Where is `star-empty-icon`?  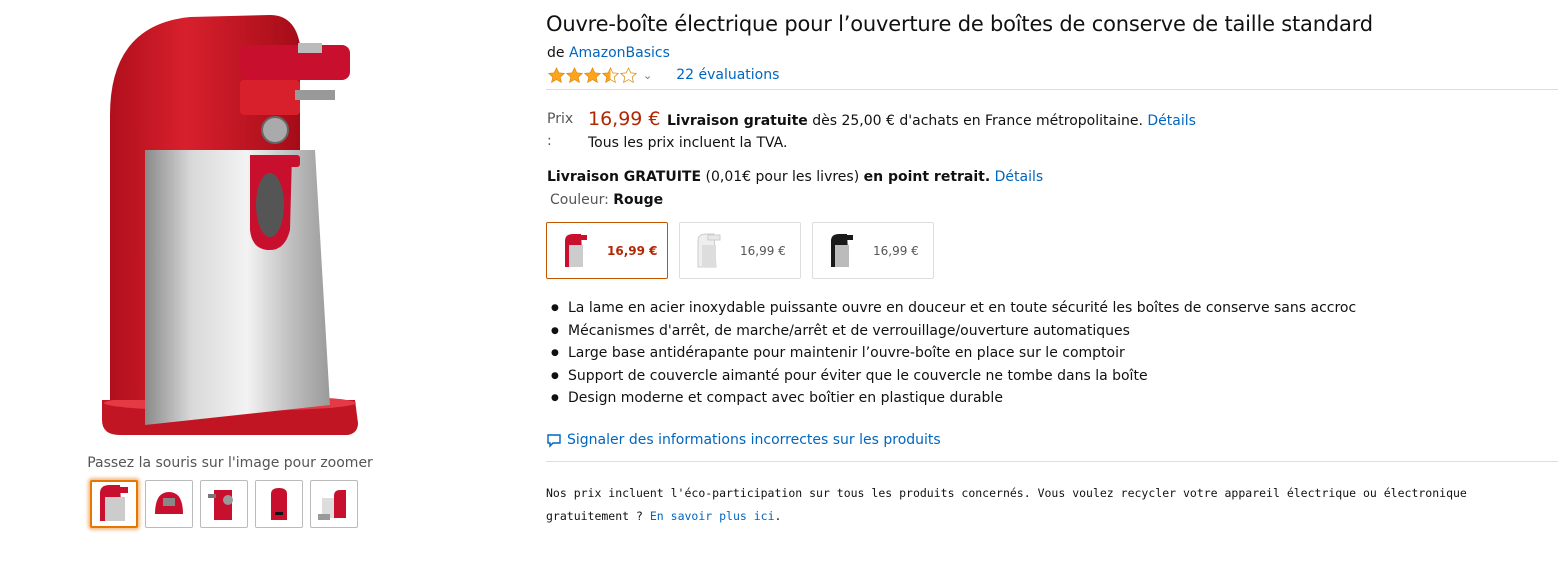
star-empty-icon is located at coordinates (628, 75).